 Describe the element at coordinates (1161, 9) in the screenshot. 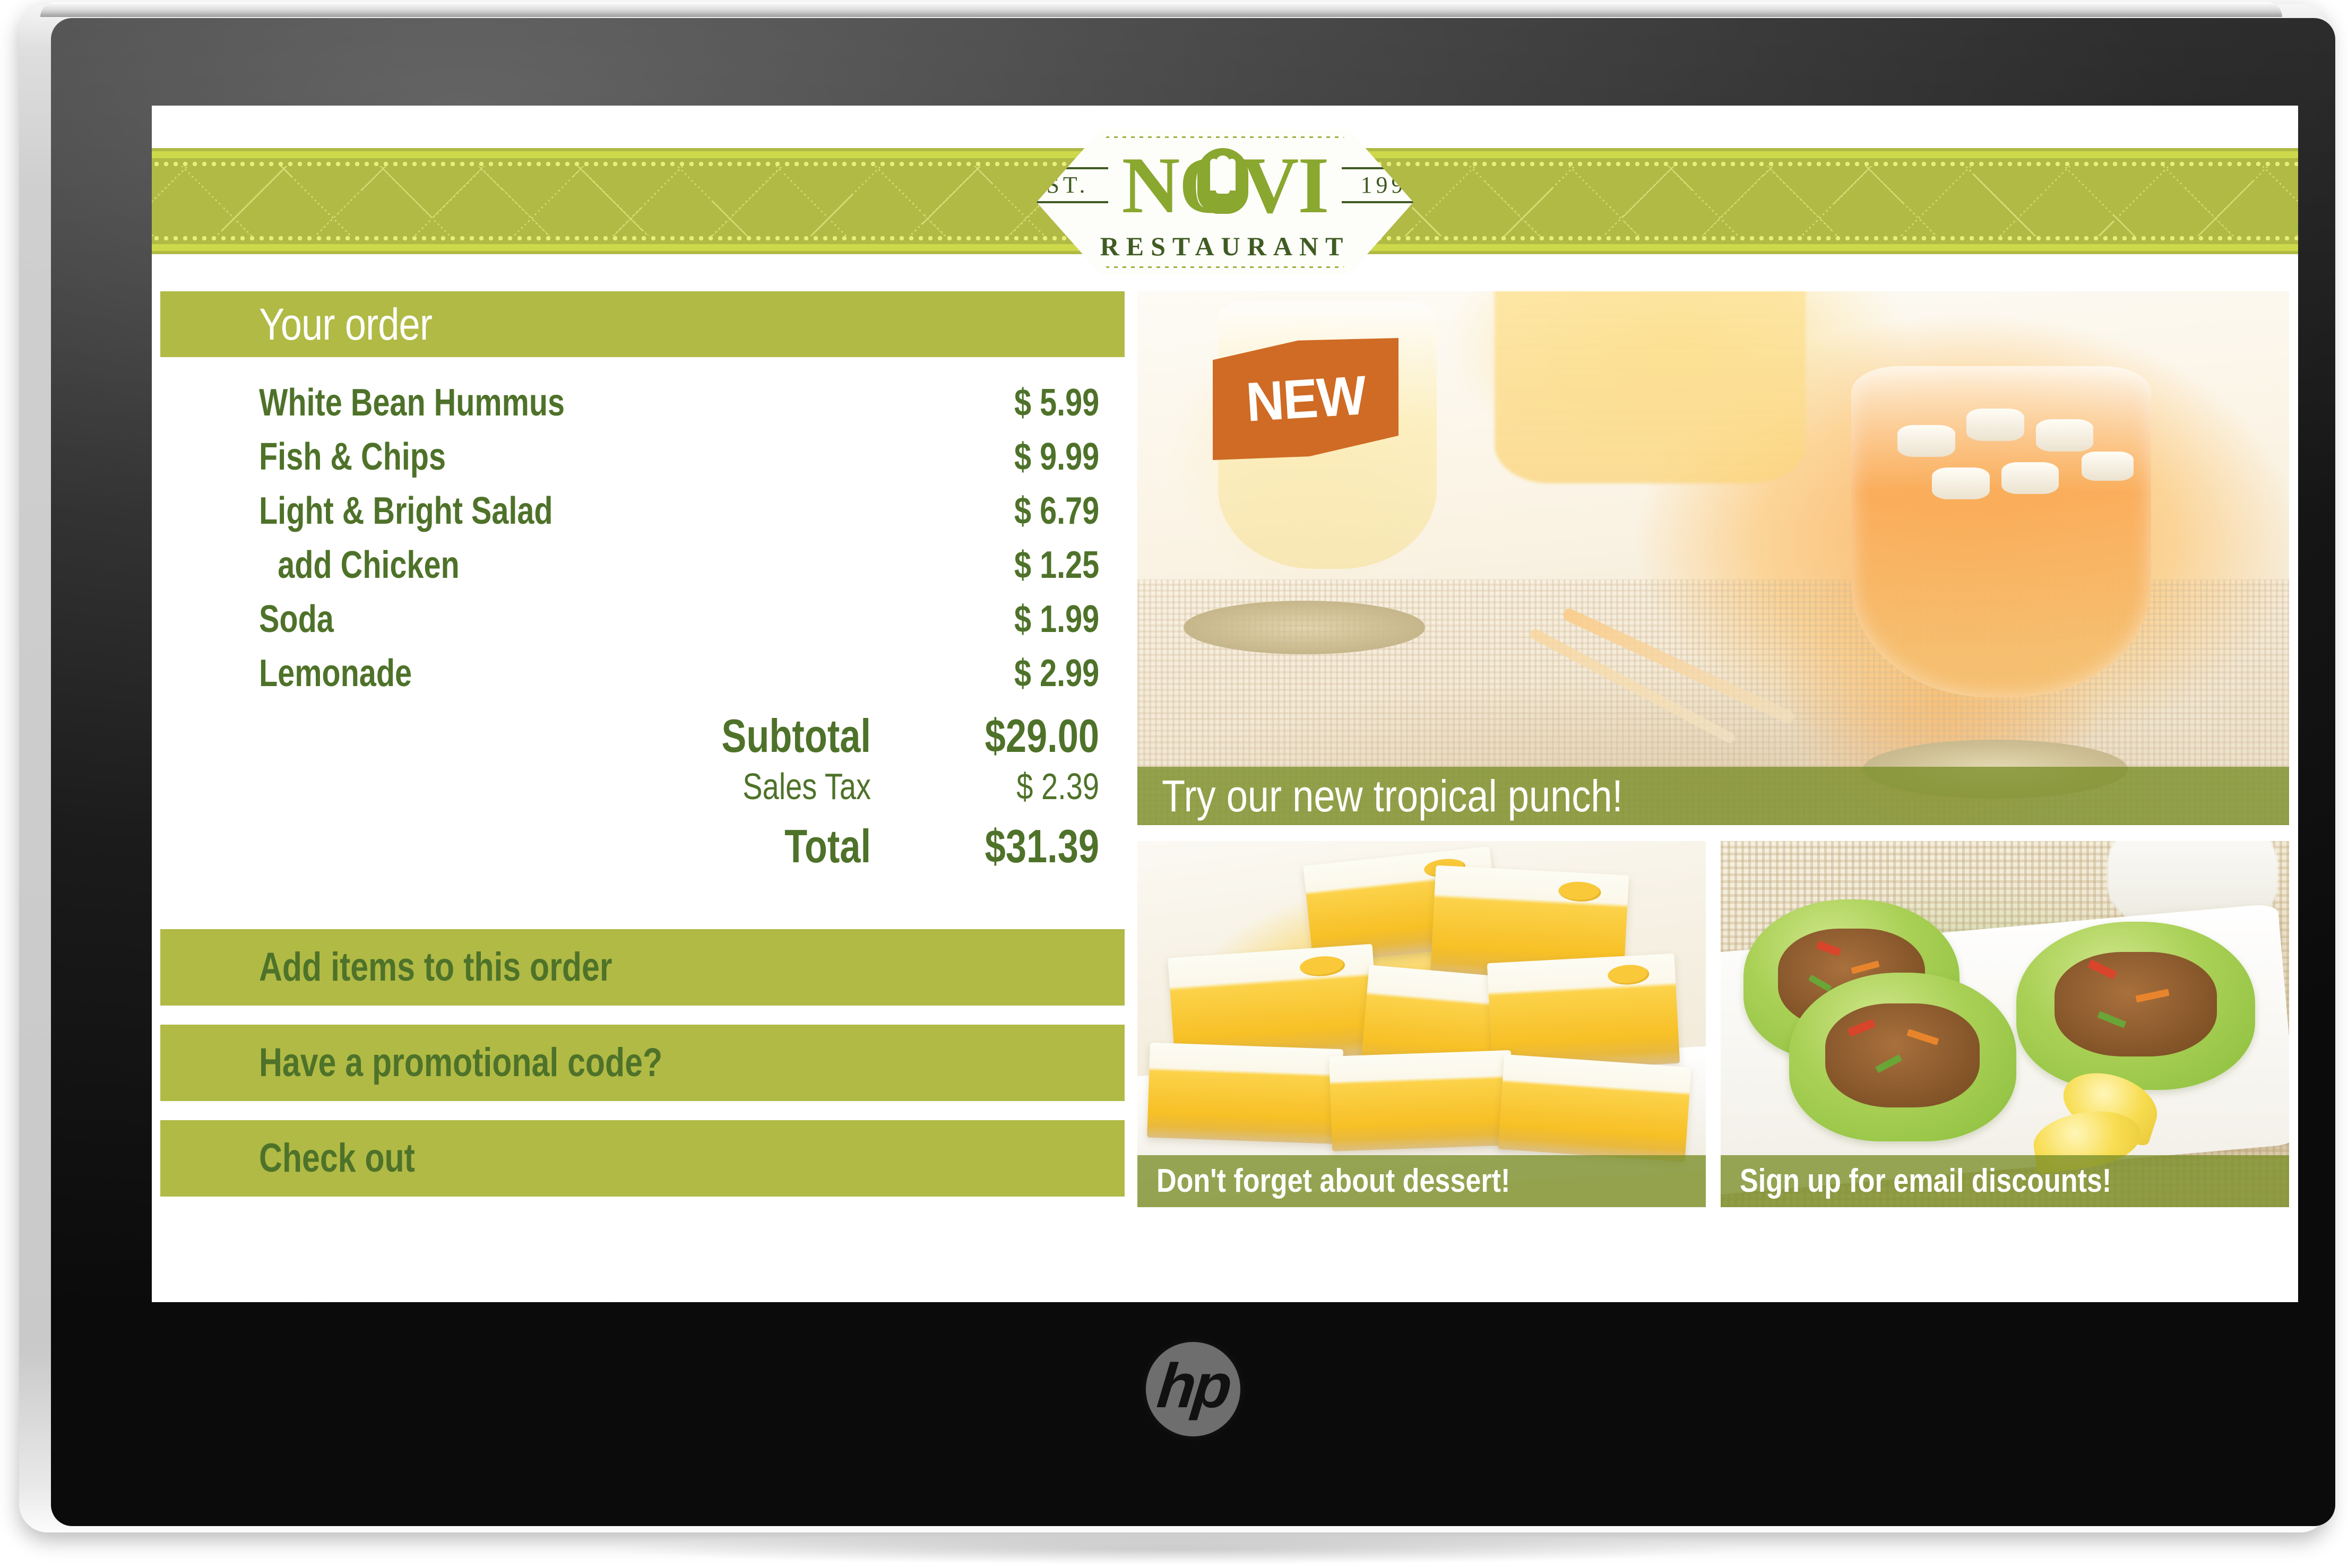

I see `monitor-top-edge` at that location.